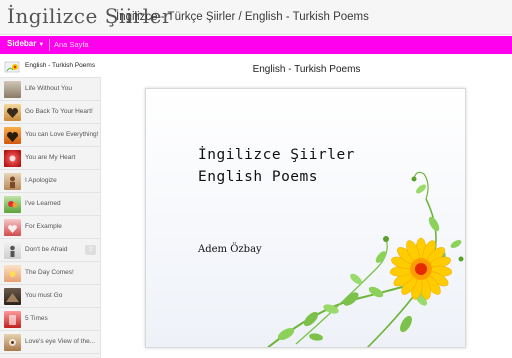 This screenshot has width=512, height=358. I want to click on sidebar-item-label: The Day Comes!, so click(49, 272).